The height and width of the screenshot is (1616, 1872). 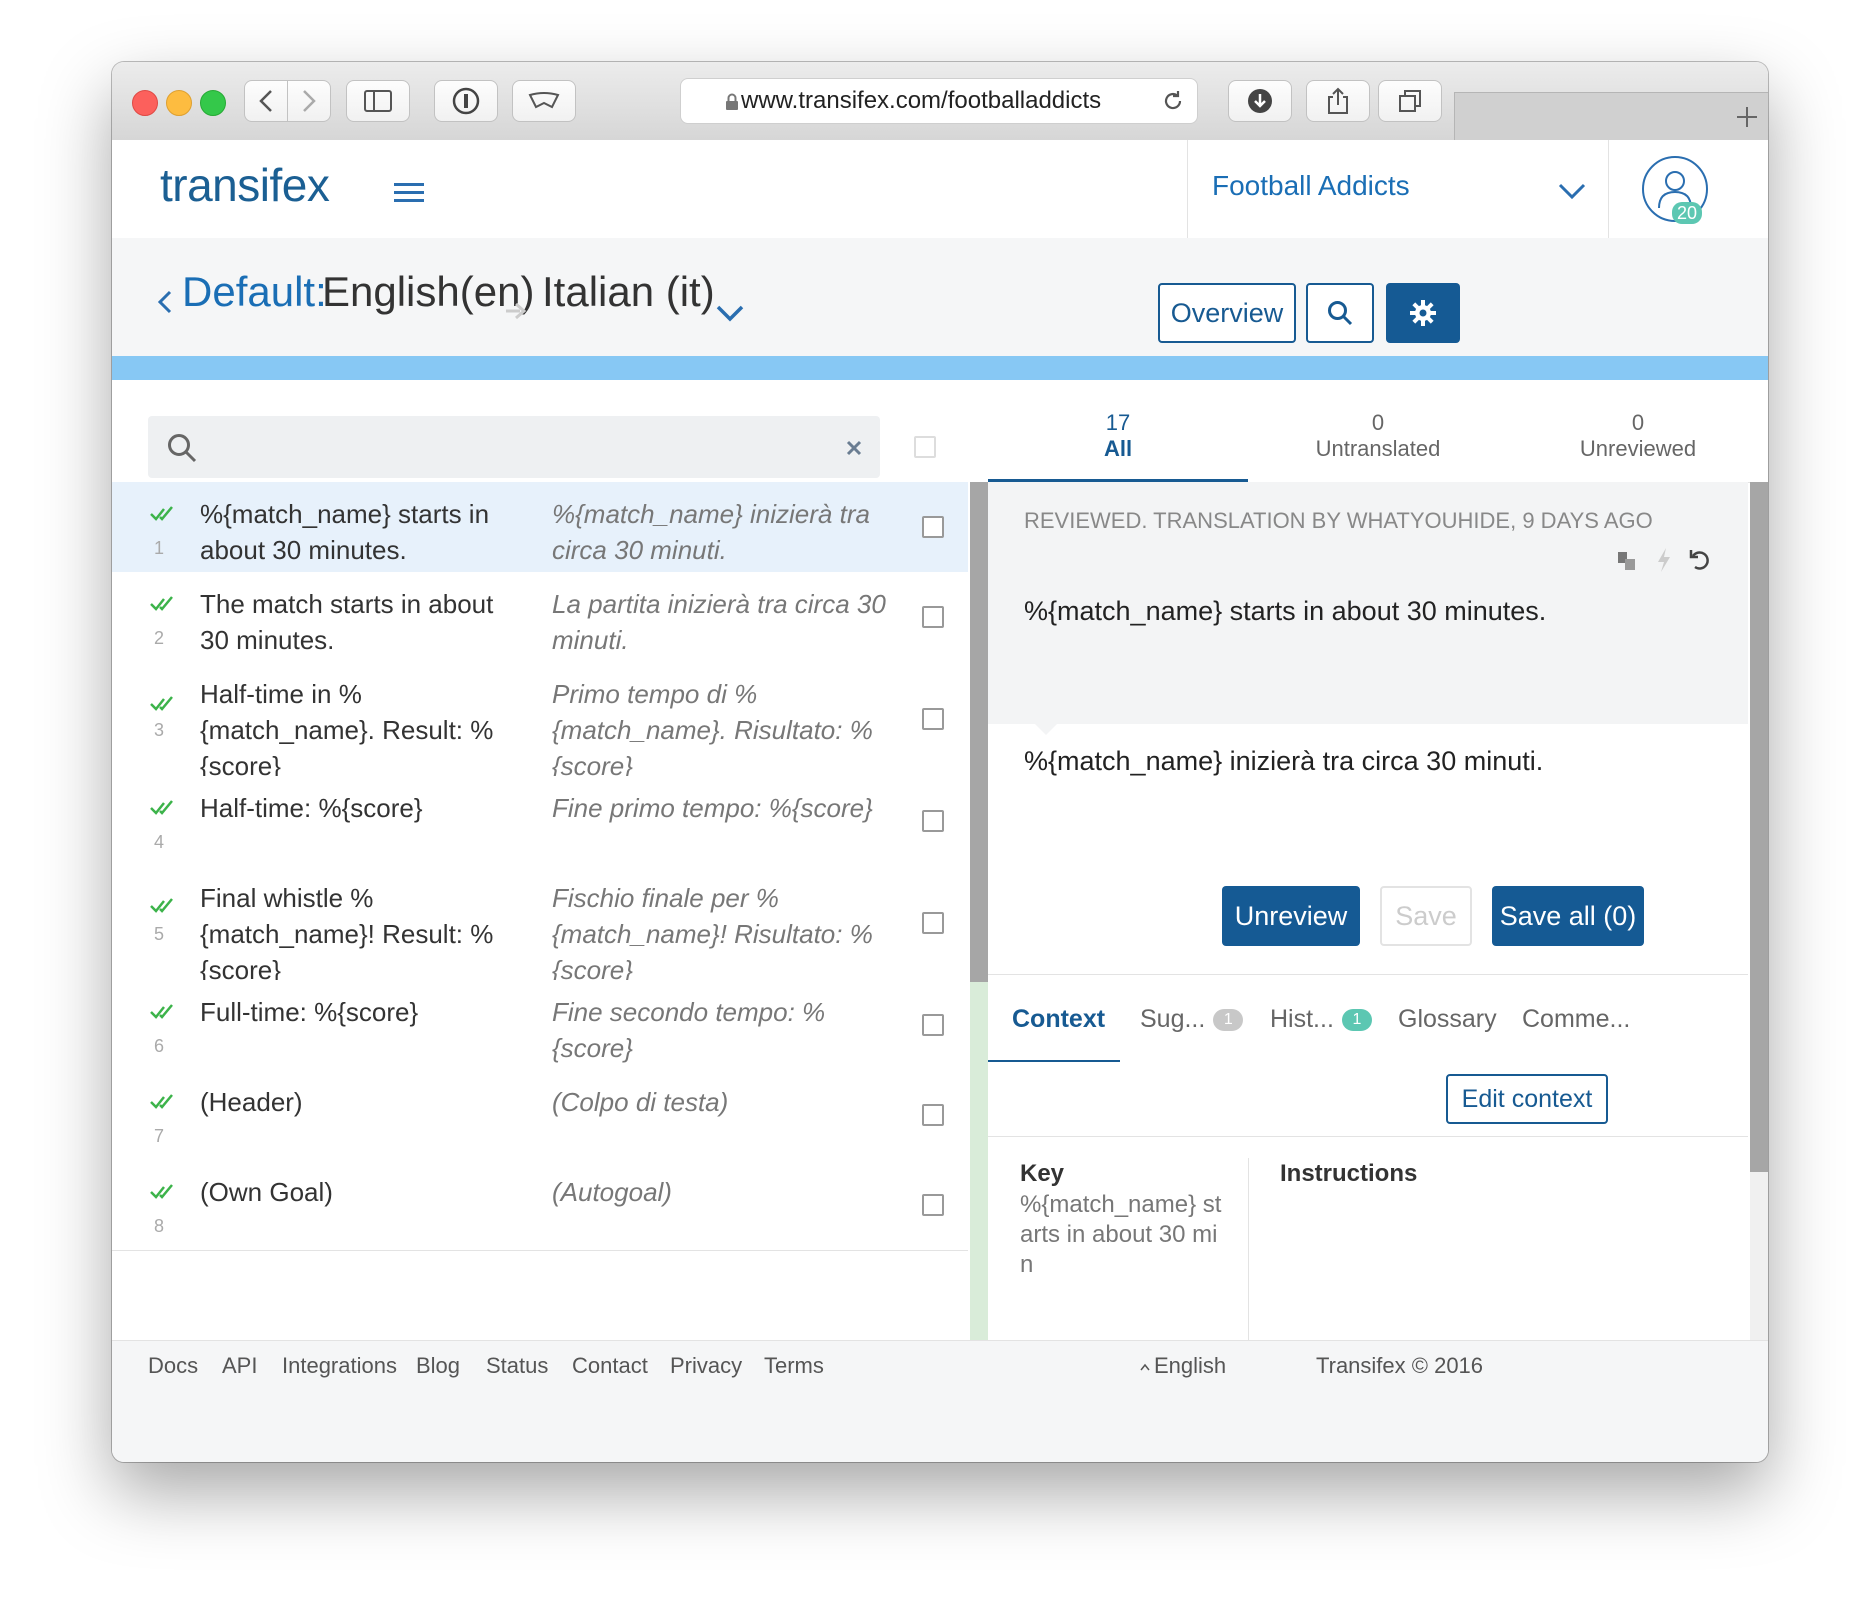 I want to click on footer-privacy-link: Privacy, so click(x=706, y=1366).